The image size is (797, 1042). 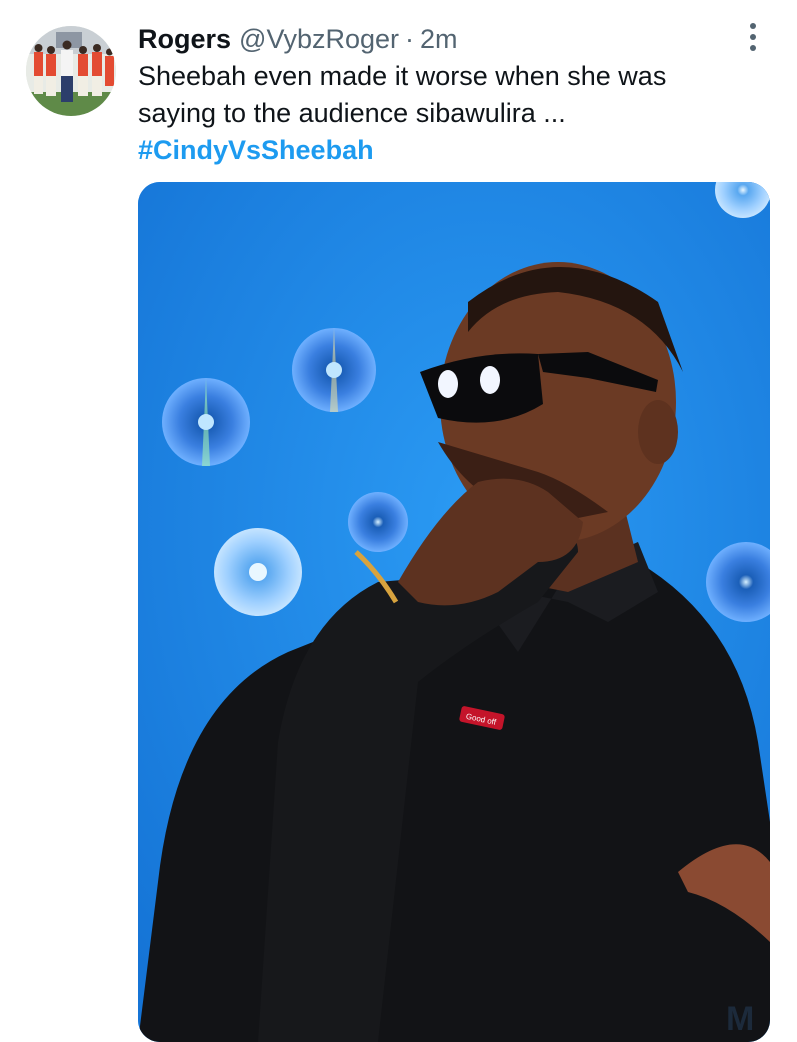 I want to click on tweet-header: Rogers @VybzRoger · 2m, so click(x=298, y=39).